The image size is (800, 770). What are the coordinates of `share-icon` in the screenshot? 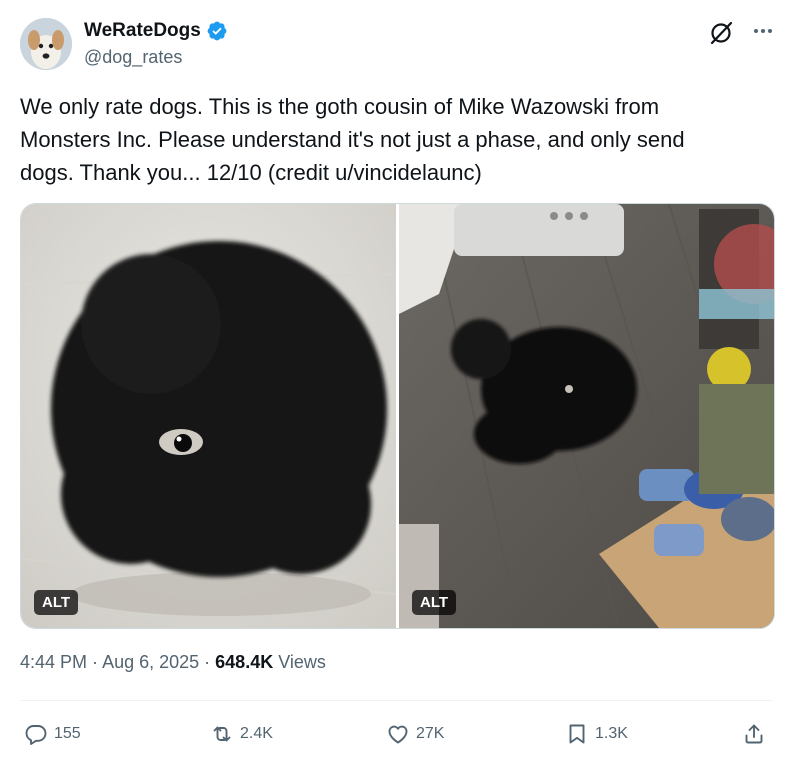 It's located at (754, 734).